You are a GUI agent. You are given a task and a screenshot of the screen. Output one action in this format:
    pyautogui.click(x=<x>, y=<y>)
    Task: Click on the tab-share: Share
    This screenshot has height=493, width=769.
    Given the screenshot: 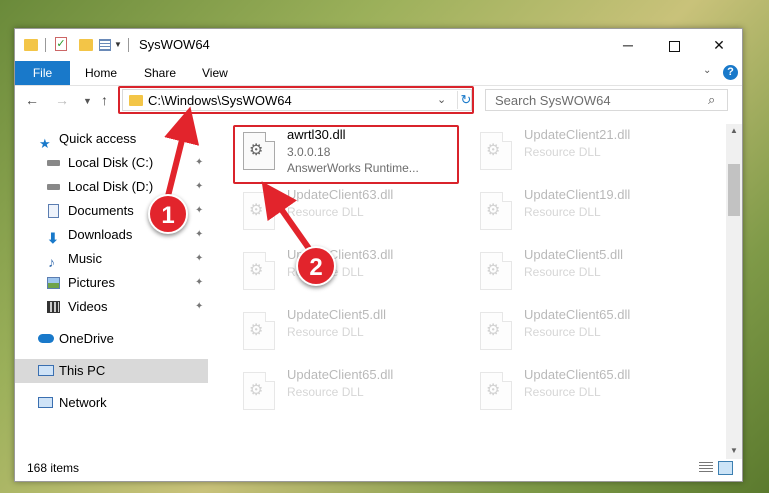 What is the action you would take?
    pyautogui.click(x=160, y=73)
    